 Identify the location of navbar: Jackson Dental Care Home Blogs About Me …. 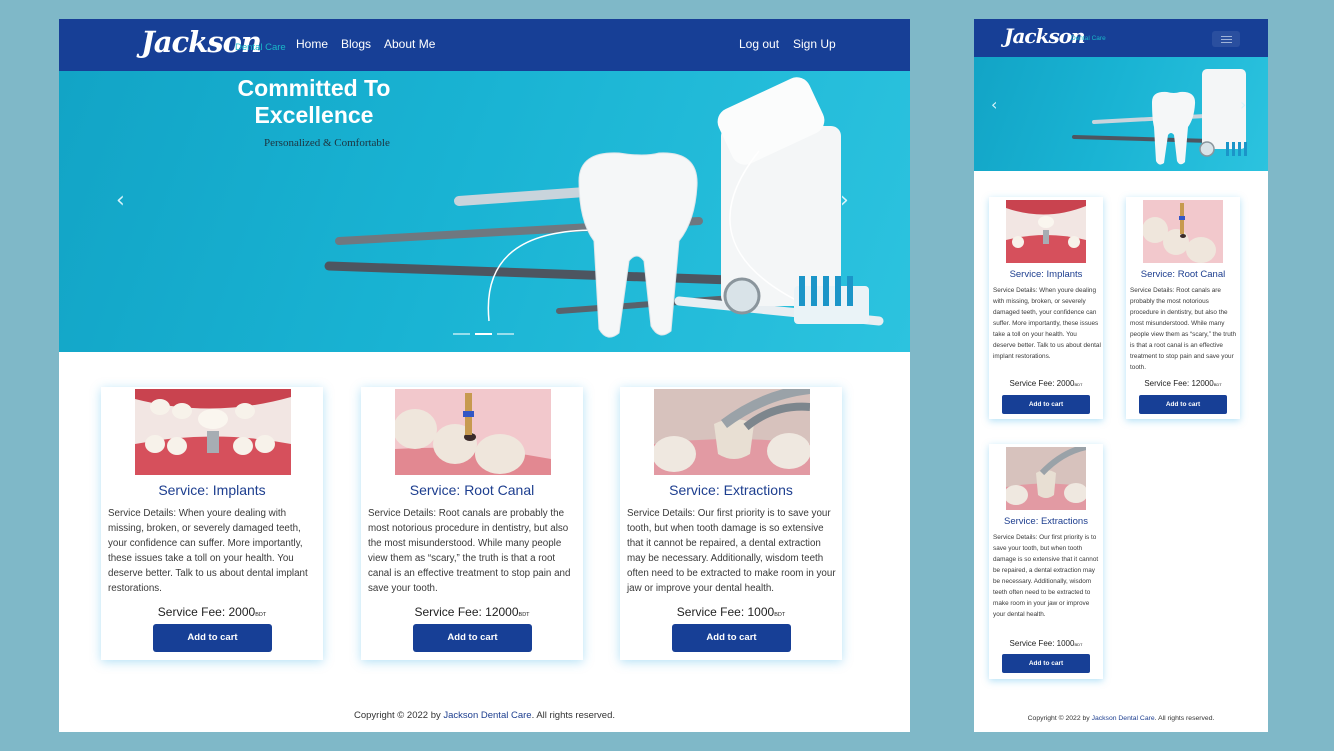
(484, 45).